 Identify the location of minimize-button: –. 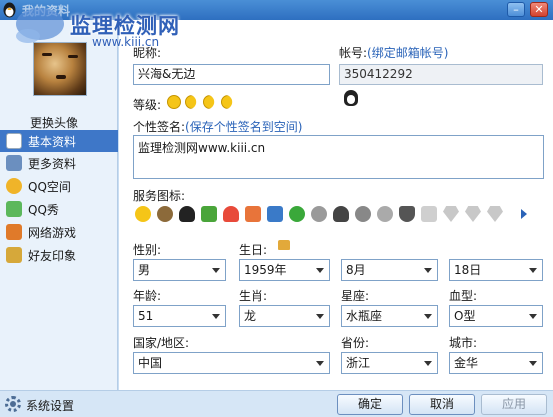
(516, 9).